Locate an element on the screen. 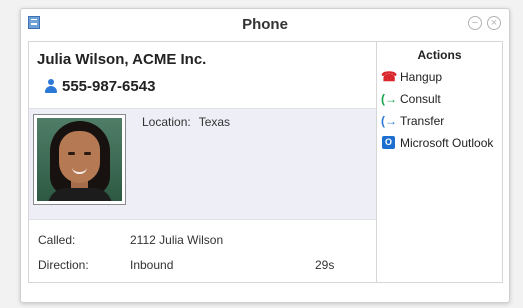 The image size is (523, 308). location-label: Location: is located at coordinates (166, 122).